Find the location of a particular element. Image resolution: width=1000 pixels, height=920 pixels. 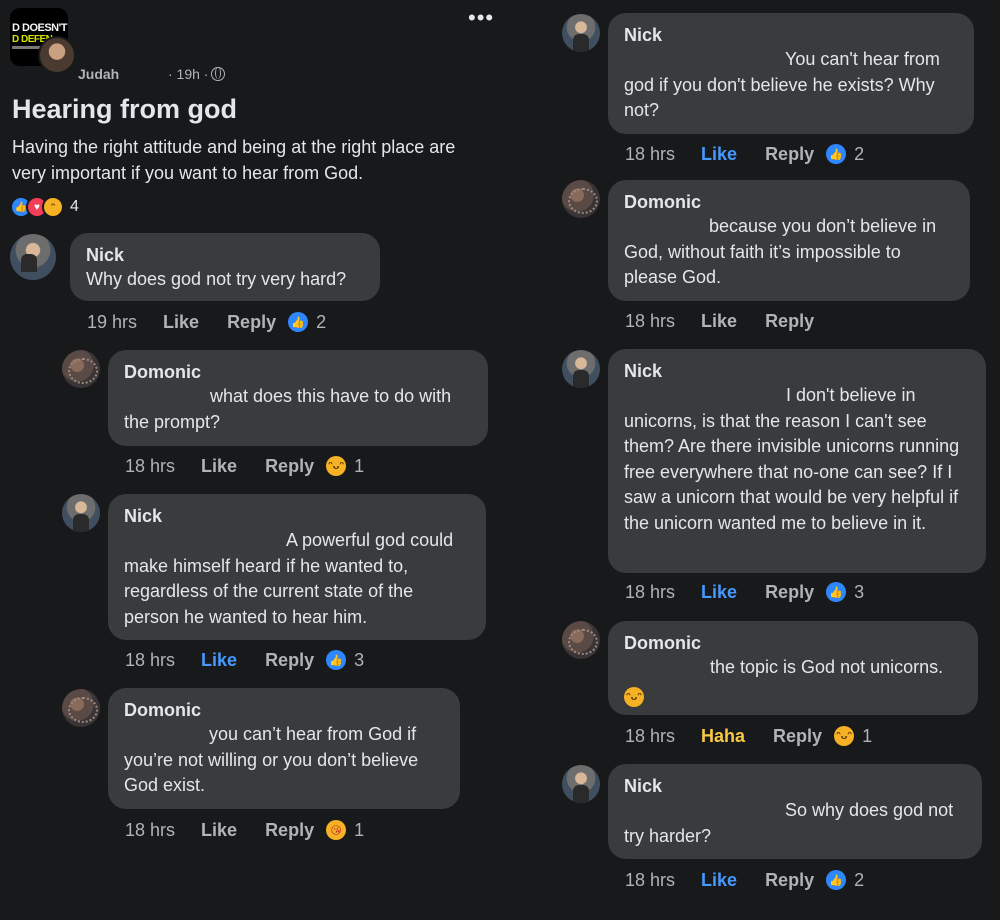

comment-text: So why does god not try harder? is located at coordinates (789, 823).